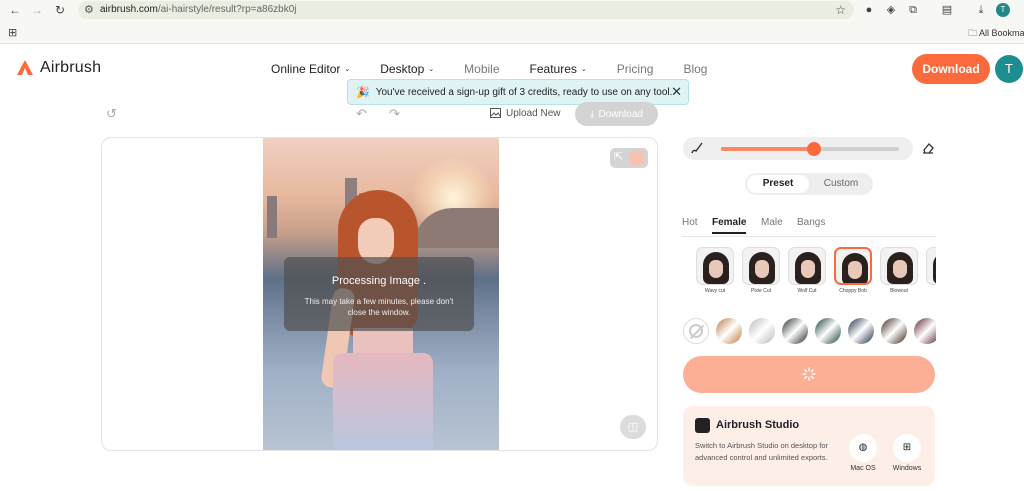 The image size is (1024, 491). Describe the element at coordinates (729, 331) in the screenshot. I see `color-swatch-golden-brown` at that location.